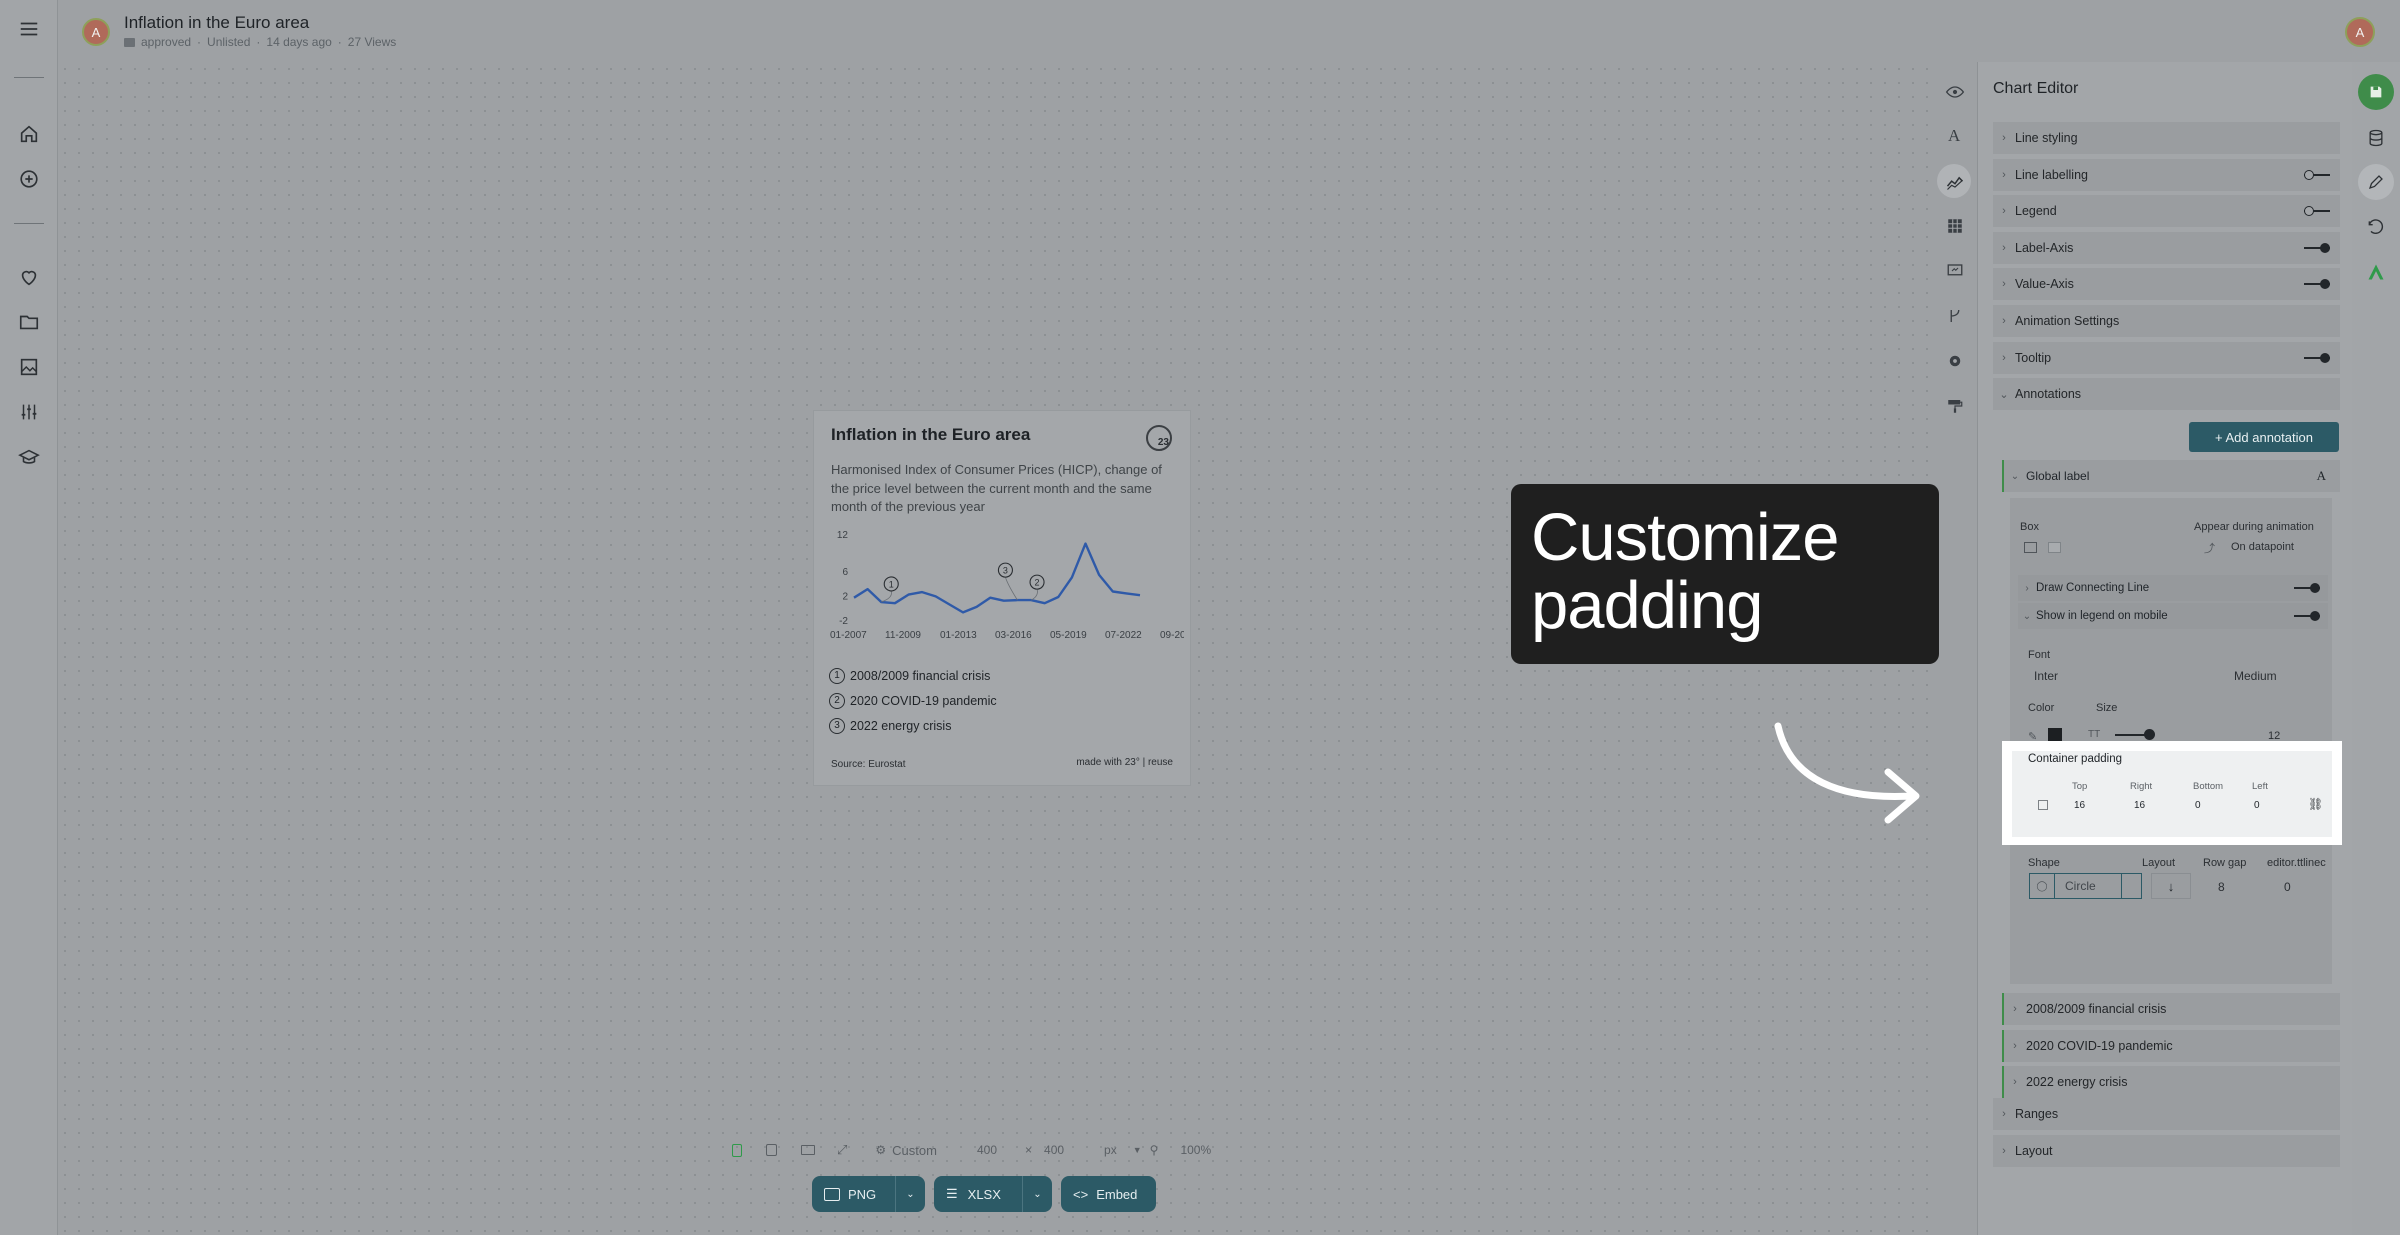 This screenshot has width=2400, height=1235. What do you see at coordinates (1137, 1150) in the screenshot?
I see `chevron-down-icon: ▼` at bounding box center [1137, 1150].